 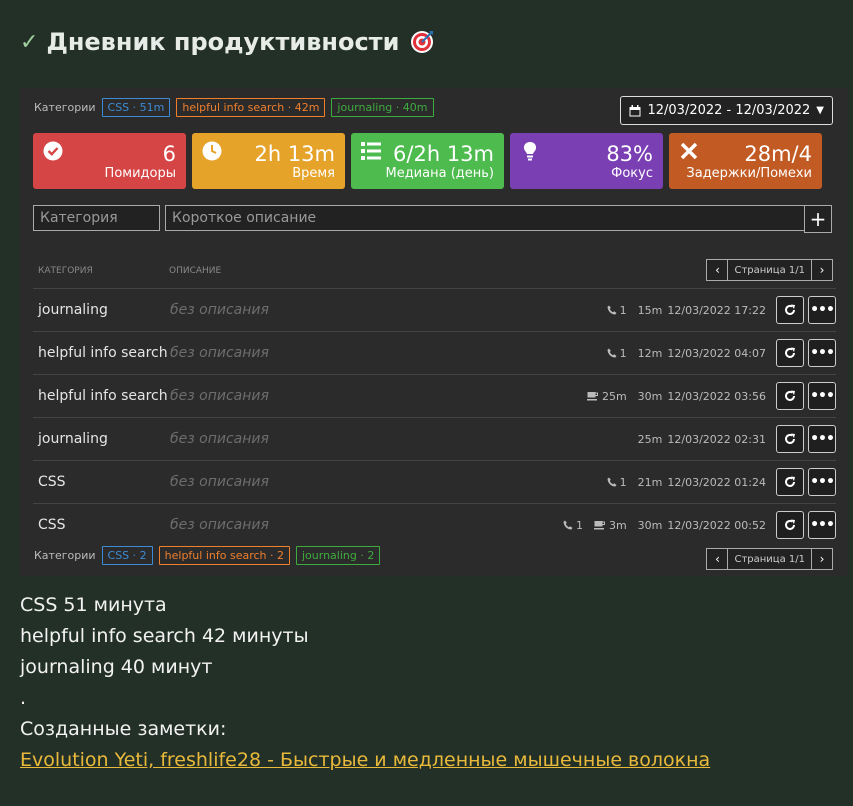 What do you see at coordinates (745, 161) in the screenshot?
I see `stat-interruptions: 28m/4 Задержки/Помехи` at bounding box center [745, 161].